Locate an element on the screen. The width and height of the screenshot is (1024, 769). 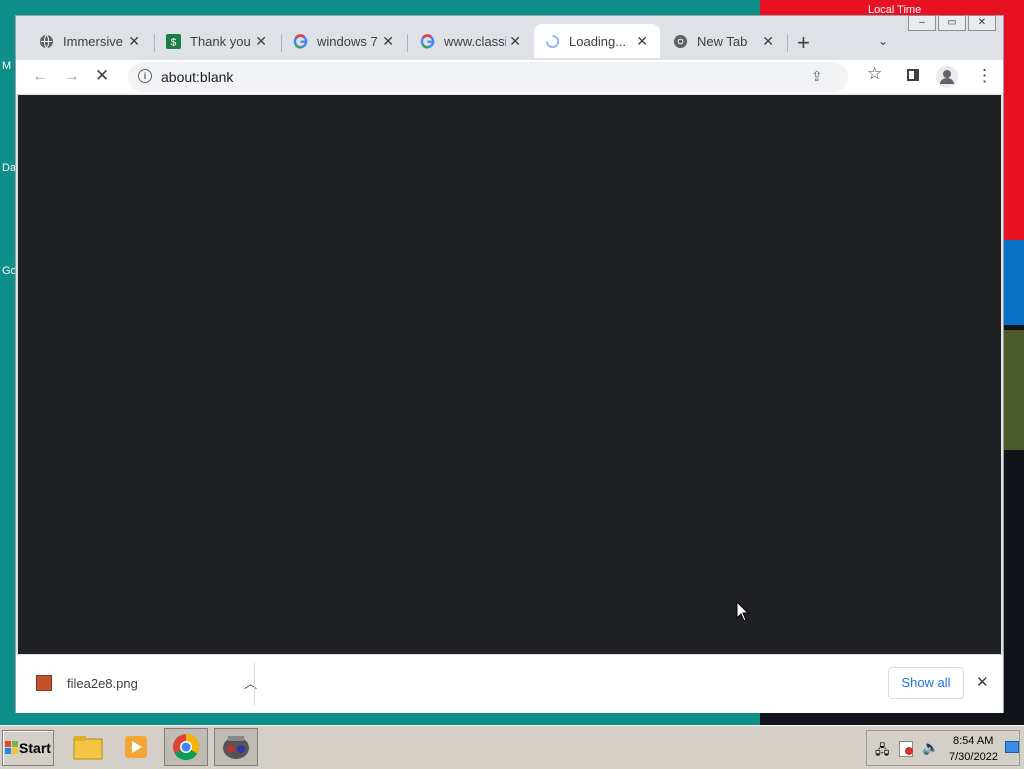
start-button: Start is located at coordinates (28, 748).